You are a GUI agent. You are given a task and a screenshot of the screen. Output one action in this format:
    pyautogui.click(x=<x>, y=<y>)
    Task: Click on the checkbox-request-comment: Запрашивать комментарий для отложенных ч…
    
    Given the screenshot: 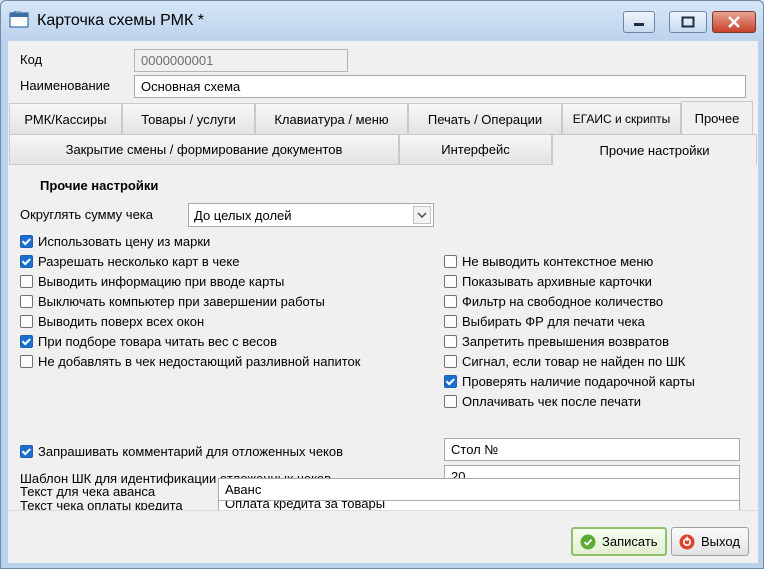 What is the action you would take?
    pyautogui.click(x=181, y=451)
    